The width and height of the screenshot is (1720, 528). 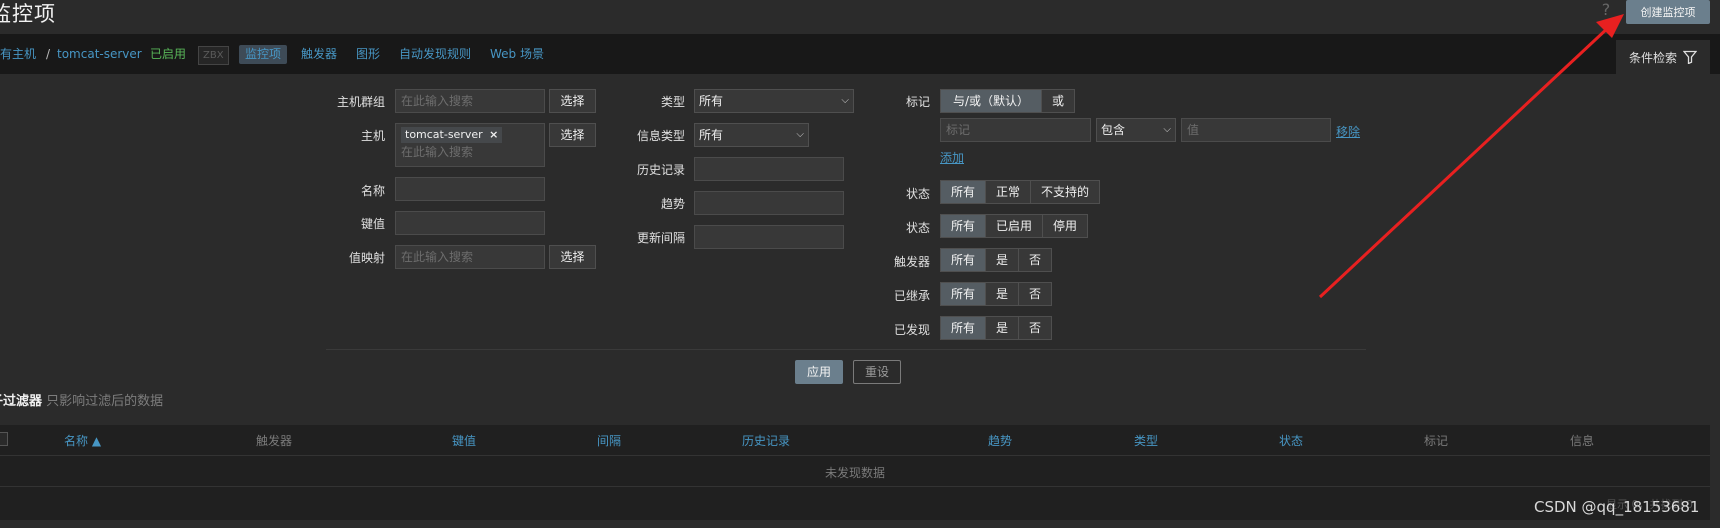 I want to click on tags-label: 标记, so click(x=917, y=102).